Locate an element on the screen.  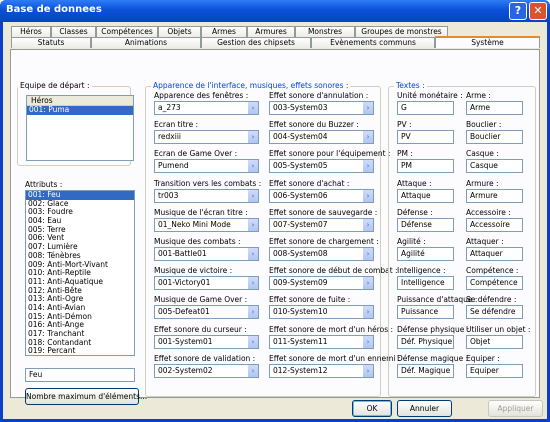
field-value: 005-System05 is located at coordinates (300, 166).